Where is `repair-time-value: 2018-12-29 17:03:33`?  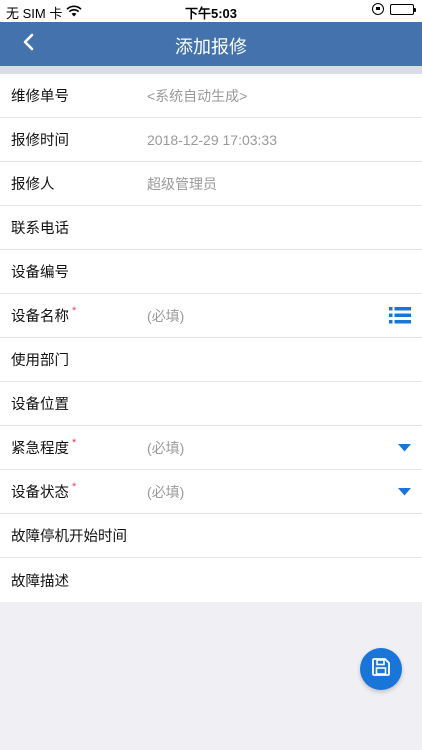
repair-time-value: 2018-12-29 17:03:33 is located at coordinates (212, 140).